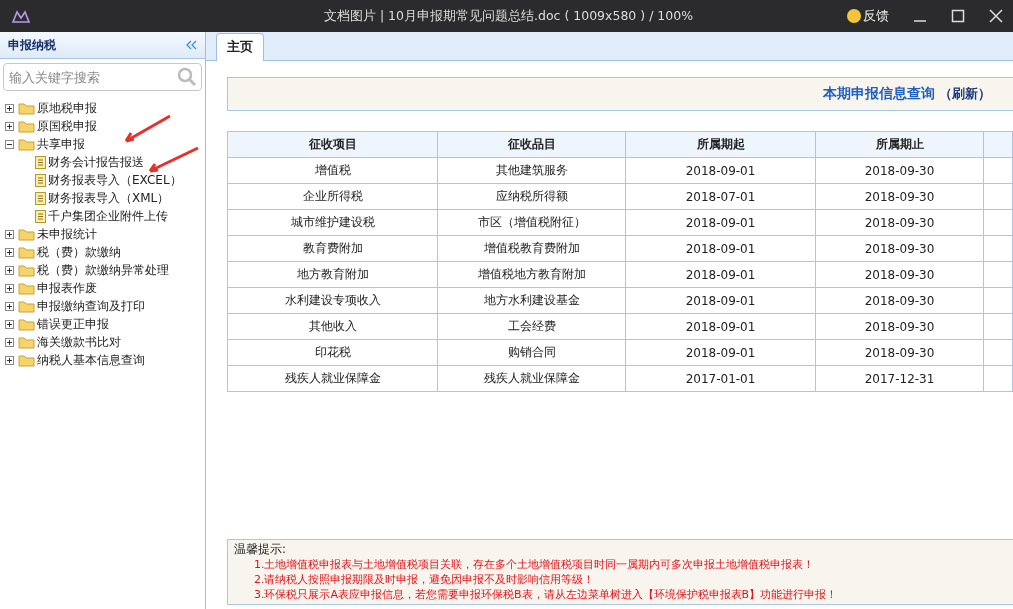 The image size is (1013, 609). What do you see at coordinates (102, 77) in the screenshot?
I see `search-field: 输入关键字搜索` at bounding box center [102, 77].